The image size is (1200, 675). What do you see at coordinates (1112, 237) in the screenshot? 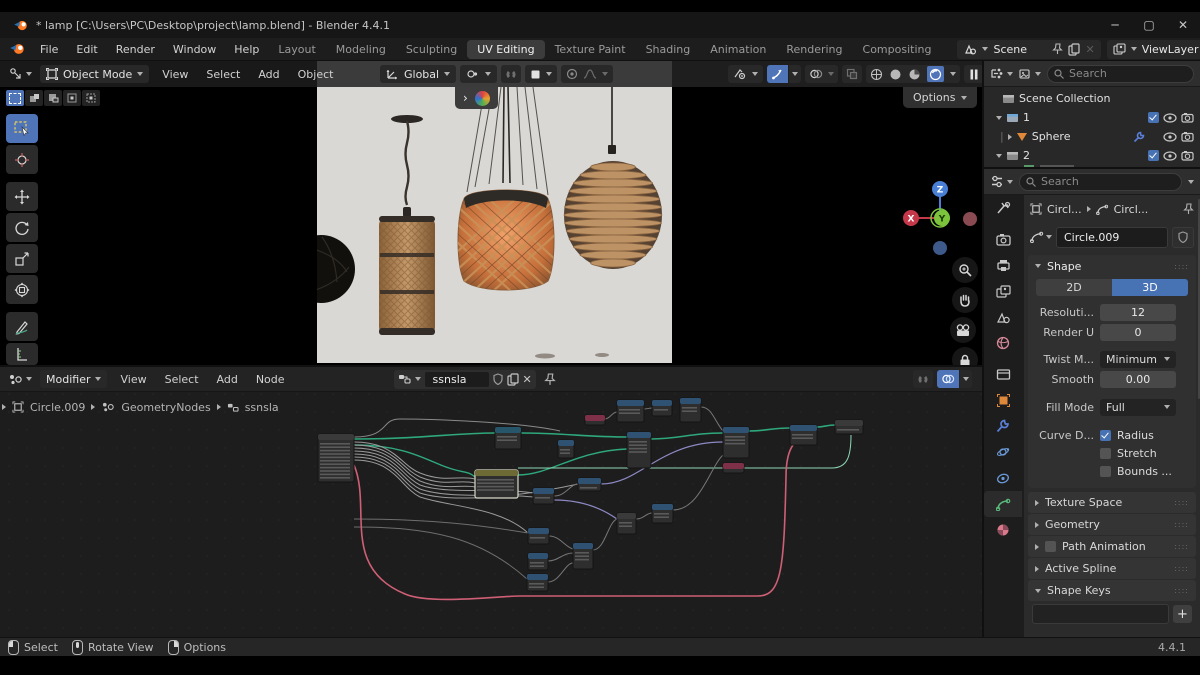
I see `data-name-input: Circle.009` at bounding box center [1112, 237].